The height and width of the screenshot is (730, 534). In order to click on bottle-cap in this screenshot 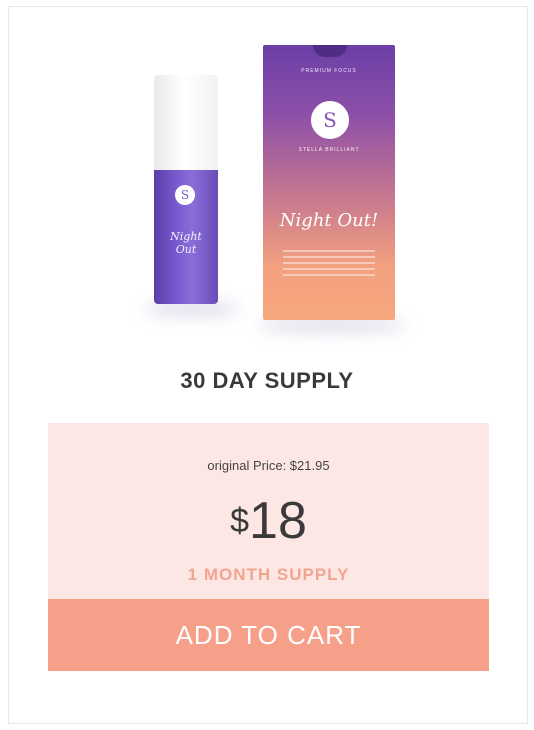, I will do `click(186, 122)`.